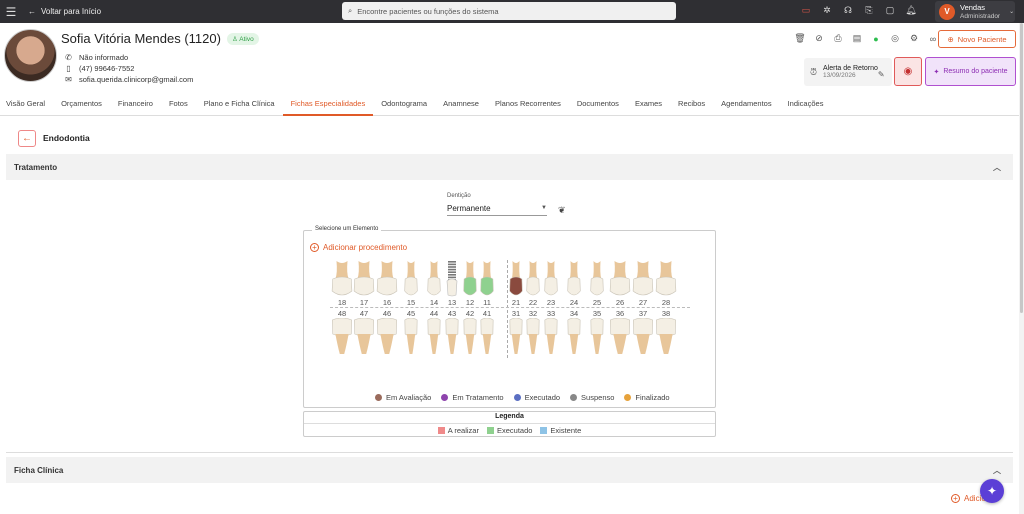  I want to click on chevron-down-icon: ⌄, so click(1012, 12).